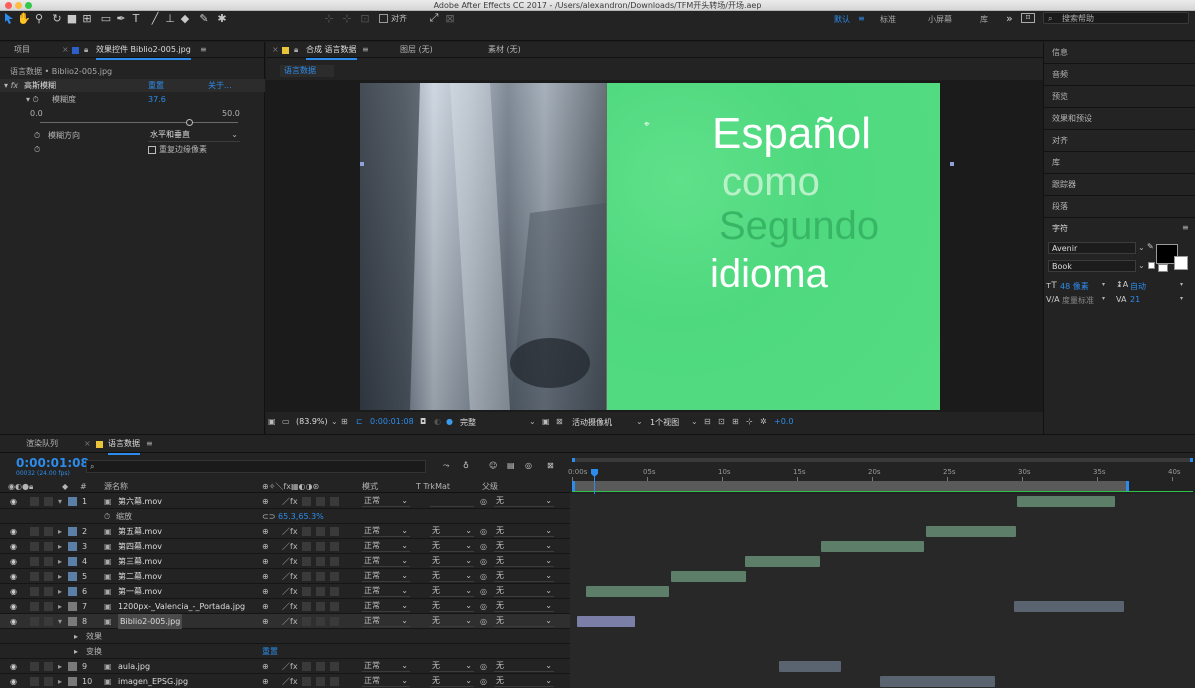 This screenshot has height=688, width=1195. Describe the element at coordinates (1119, 185) in the screenshot. I see `panel-tracker: 跟踪器` at that location.